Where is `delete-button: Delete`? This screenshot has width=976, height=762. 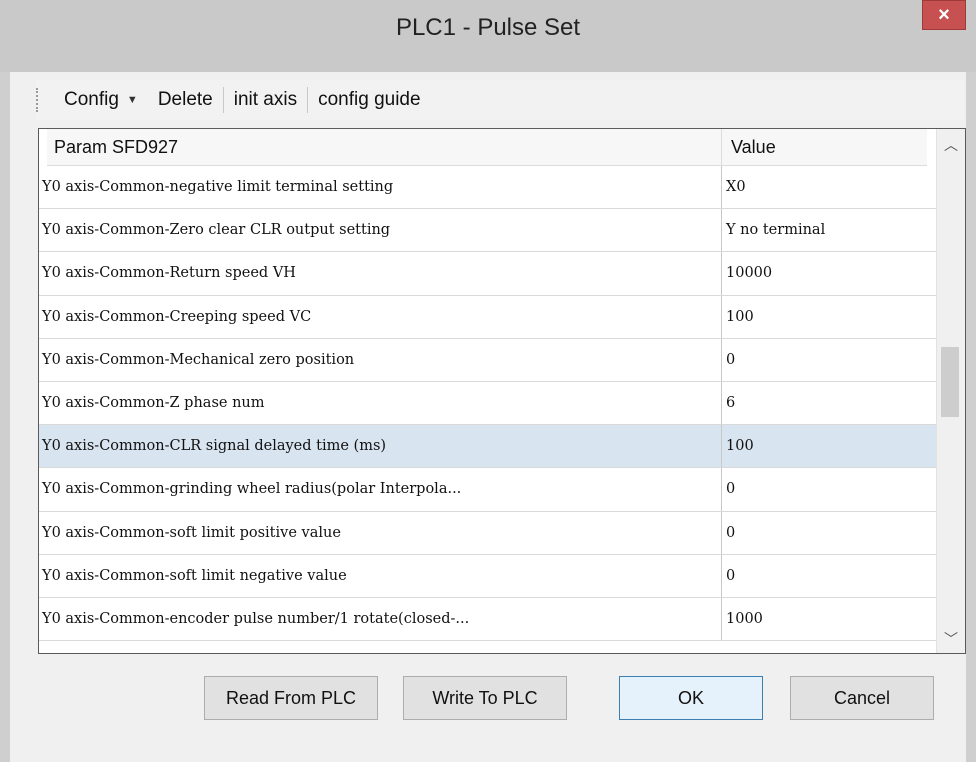
delete-button: Delete is located at coordinates (185, 100).